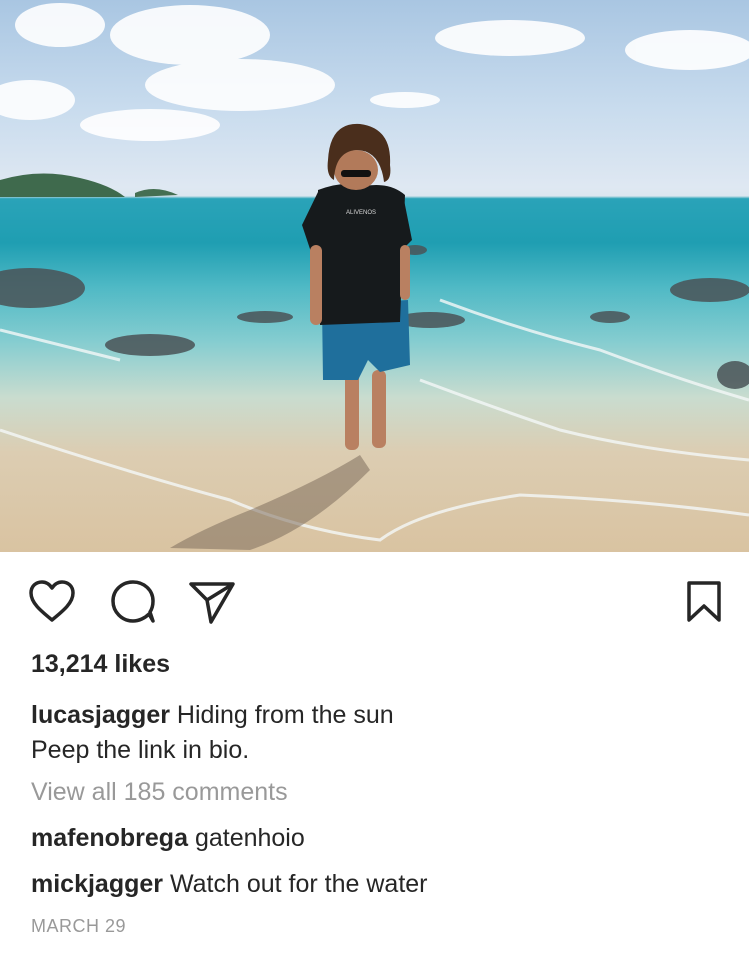 This screenshot has height=955, width=749. I want to click on view-all-comments-link: View all 185 comments, so click(380, 792).